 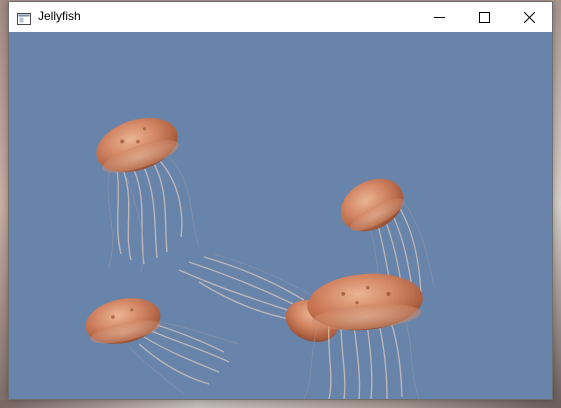 What do you see at coordinates (24, 17) in the screenshot?
I see `app-window-icon` at bounding box center [24, 17].